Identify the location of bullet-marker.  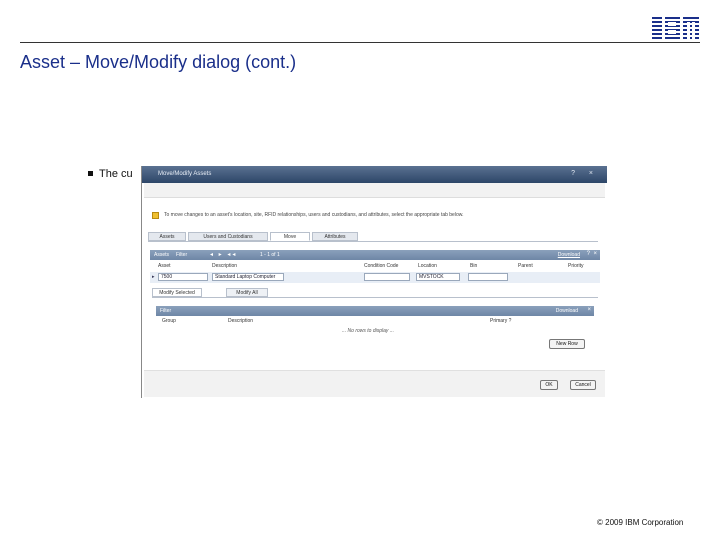
(90, 173).